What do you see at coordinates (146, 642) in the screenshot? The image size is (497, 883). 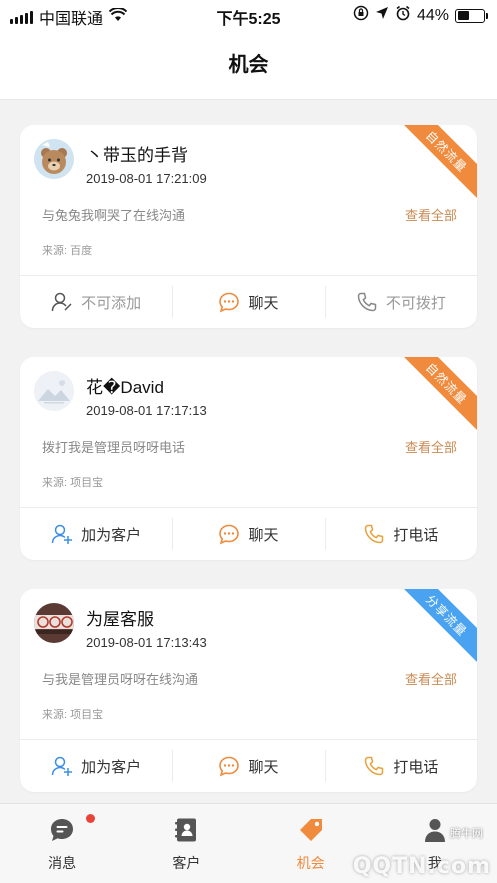 I see `timestamp: 2019-08-01 17:13:43` at bounding box center [146, 642].